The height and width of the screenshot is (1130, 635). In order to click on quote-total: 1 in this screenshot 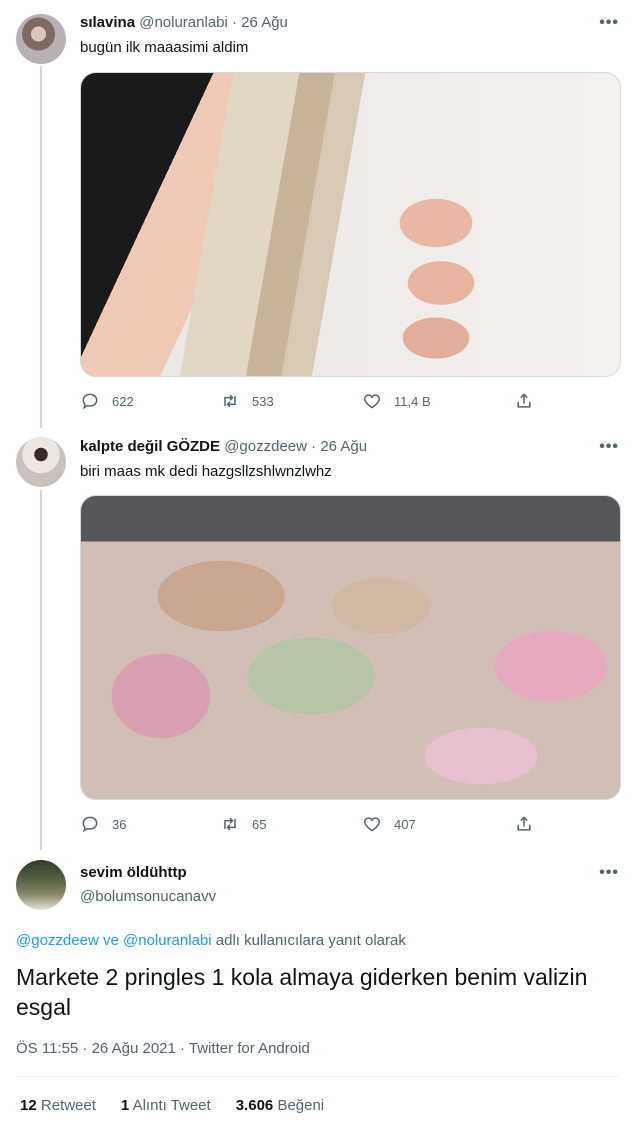, I will do `click(125, 1105)`.